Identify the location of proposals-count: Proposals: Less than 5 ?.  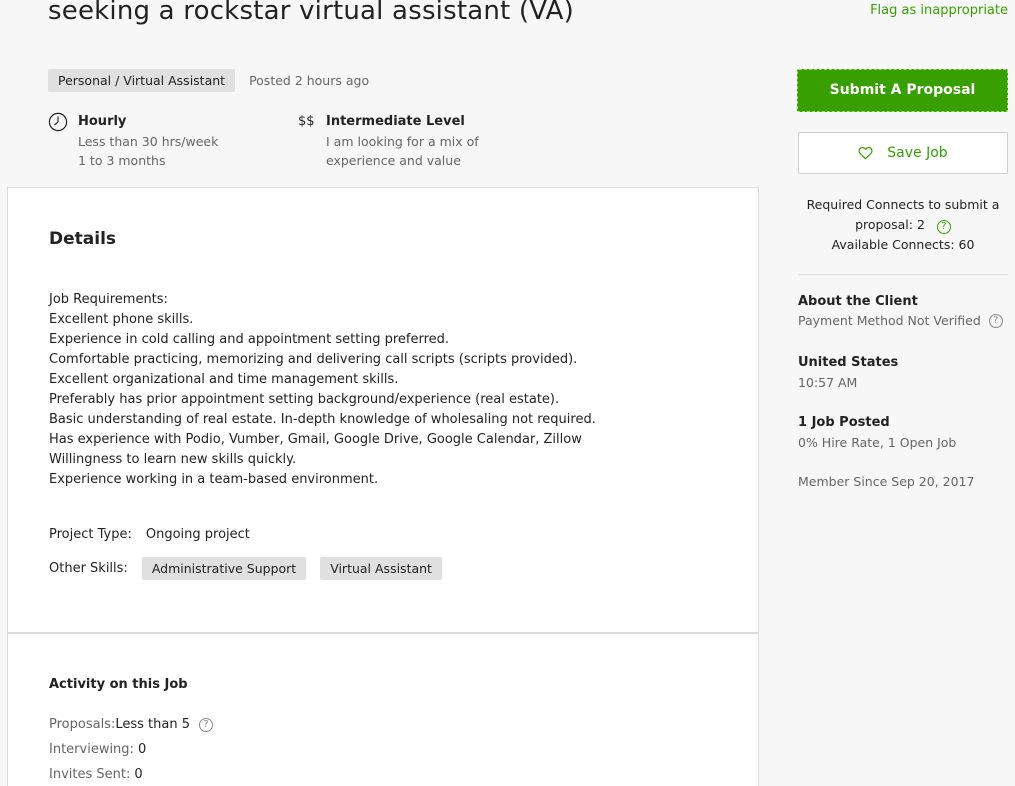
(131, 724).